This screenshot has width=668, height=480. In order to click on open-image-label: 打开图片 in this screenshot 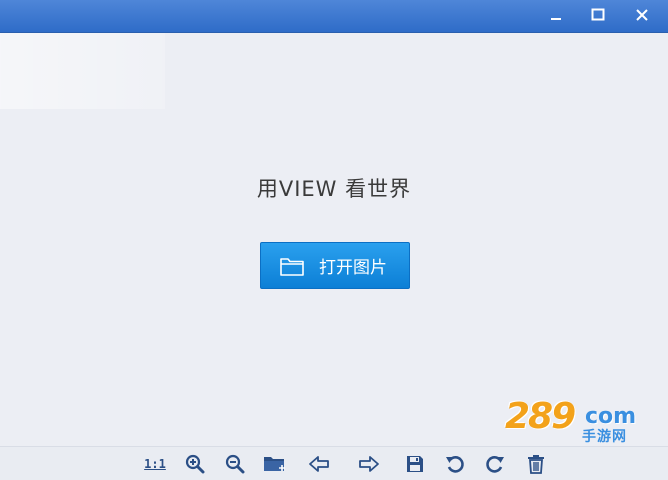, I will do `click(353, 268)`.